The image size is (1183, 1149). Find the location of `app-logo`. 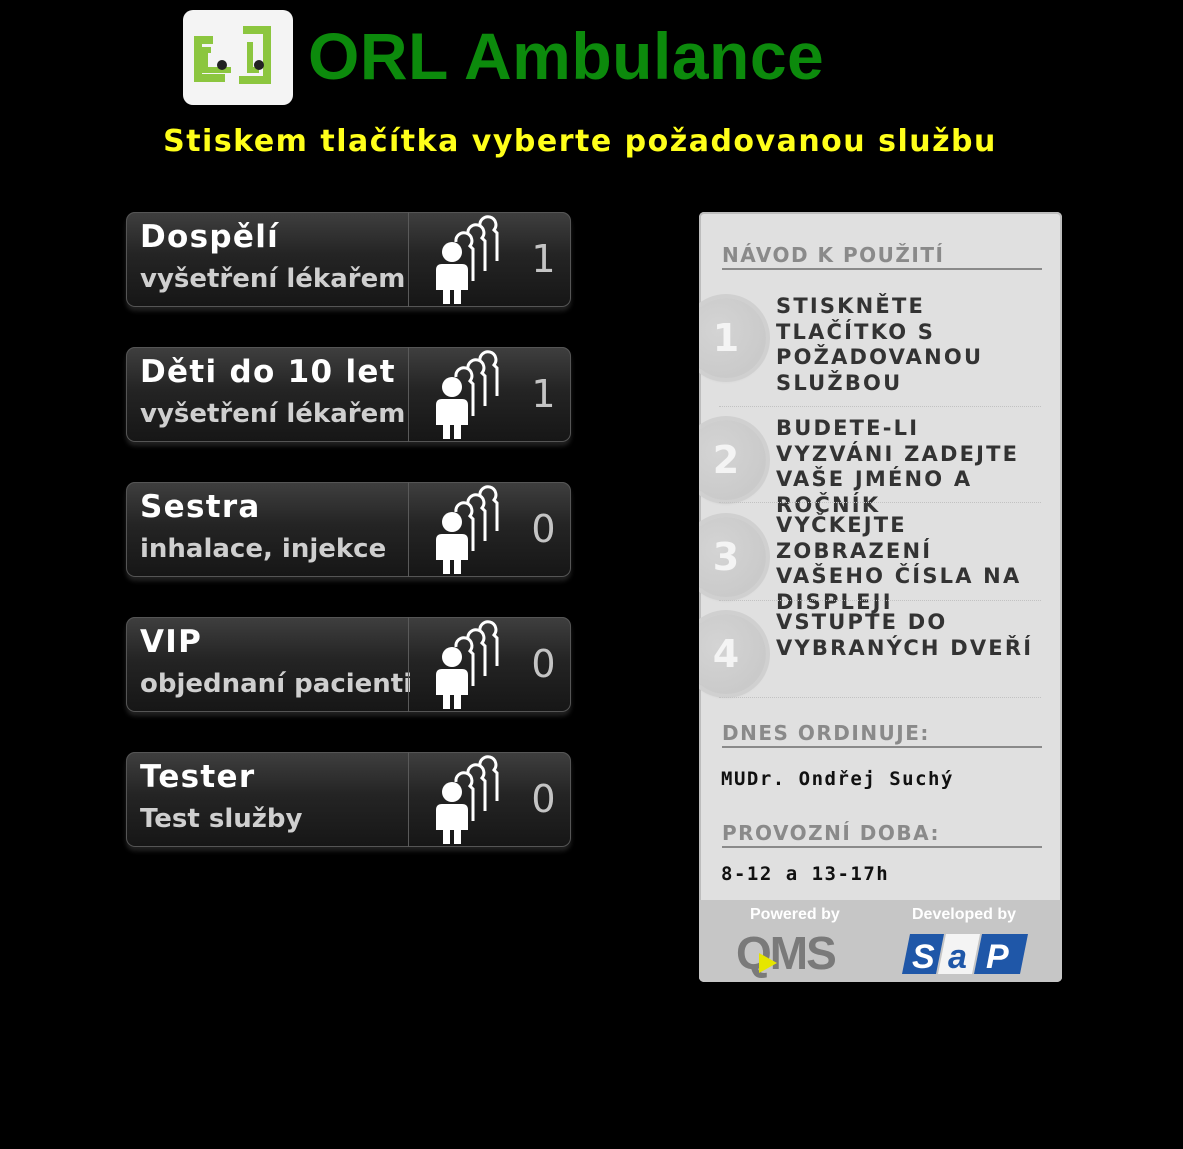

app-logo is located at coordinates (238, 57).